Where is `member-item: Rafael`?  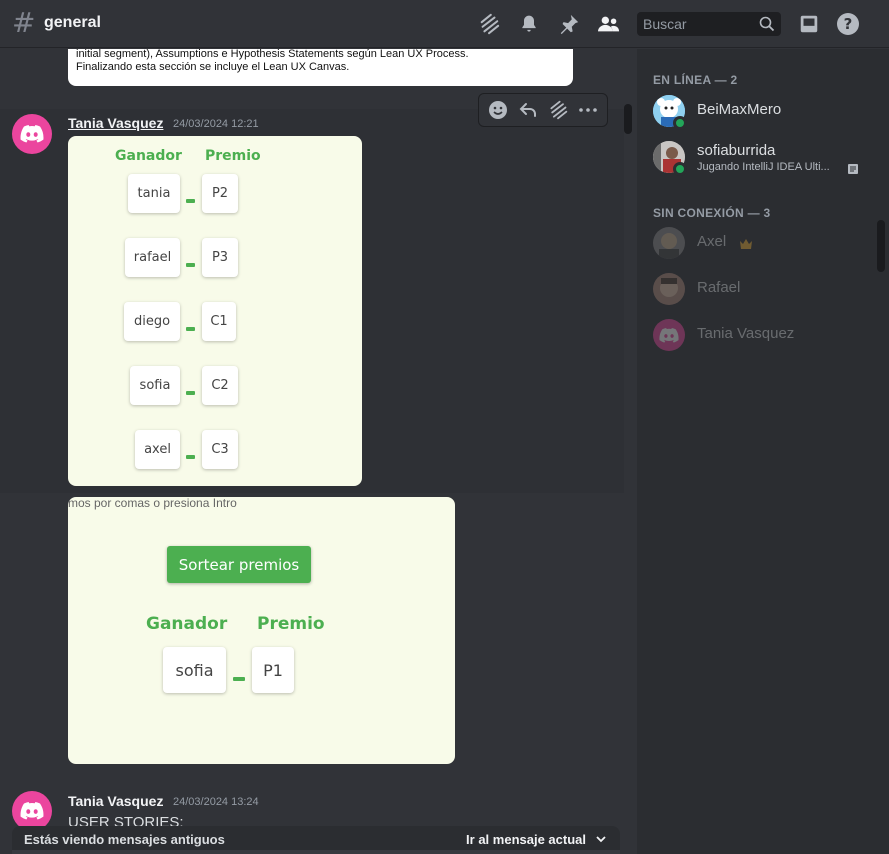
member-item: Rafael is located at coordinates (757, 288).